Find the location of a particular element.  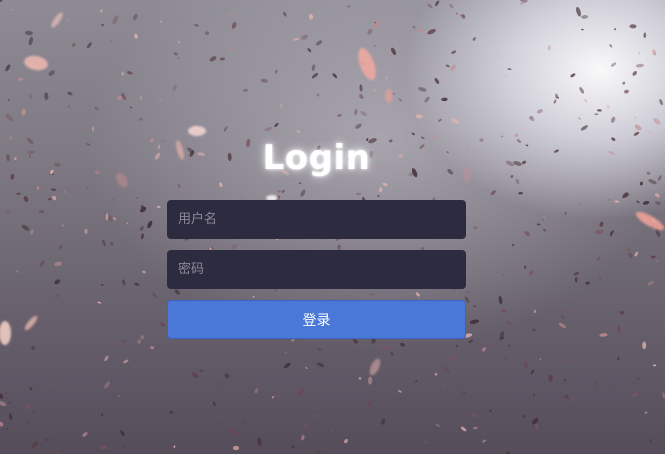

username-input is located at coordinates (316, 219).